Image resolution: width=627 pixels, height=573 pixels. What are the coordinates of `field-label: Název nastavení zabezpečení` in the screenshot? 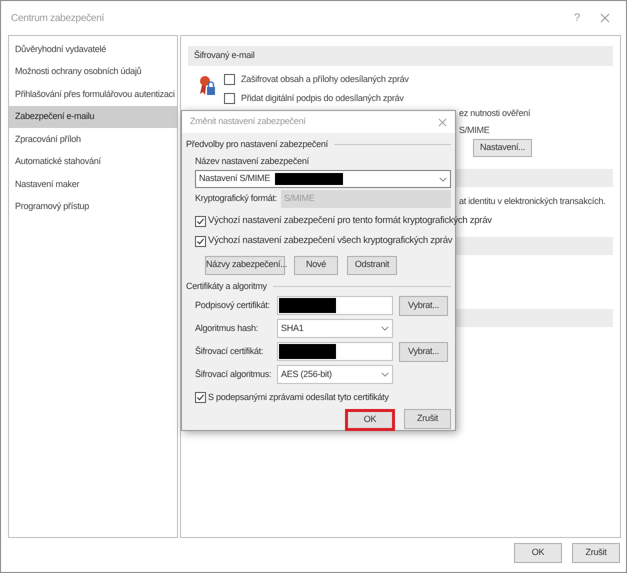 It's located at (252, 161).